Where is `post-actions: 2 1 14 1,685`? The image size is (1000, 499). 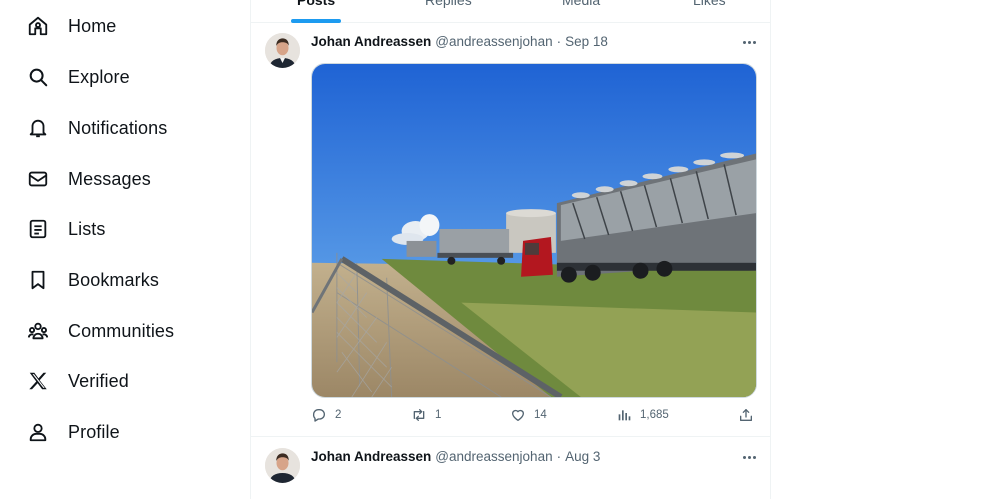 post-actions: 2 1 14 1,685 is located at coordinates (510, 418).